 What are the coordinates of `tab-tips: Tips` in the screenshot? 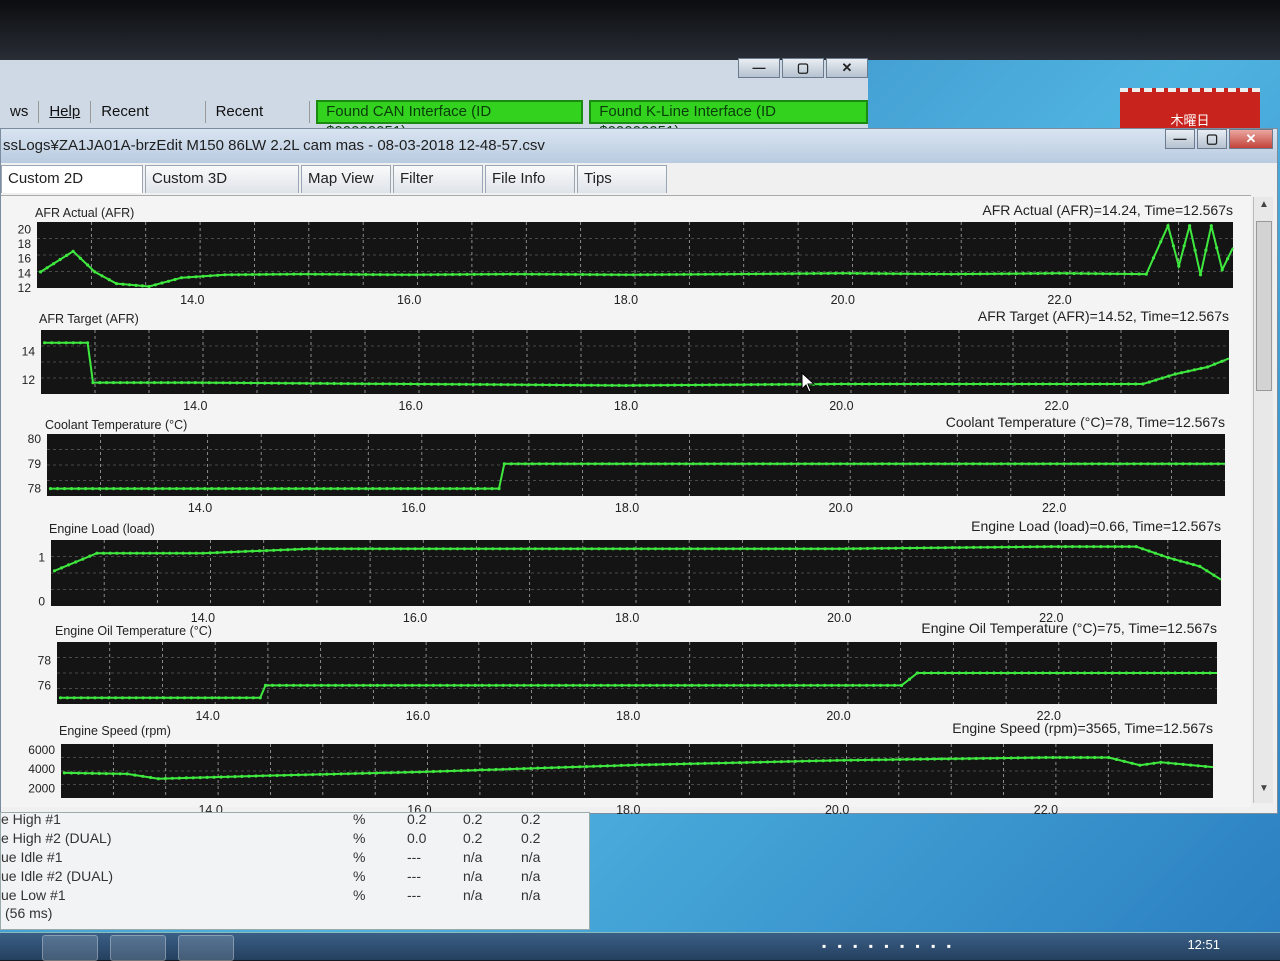 It's located at (622, 179).